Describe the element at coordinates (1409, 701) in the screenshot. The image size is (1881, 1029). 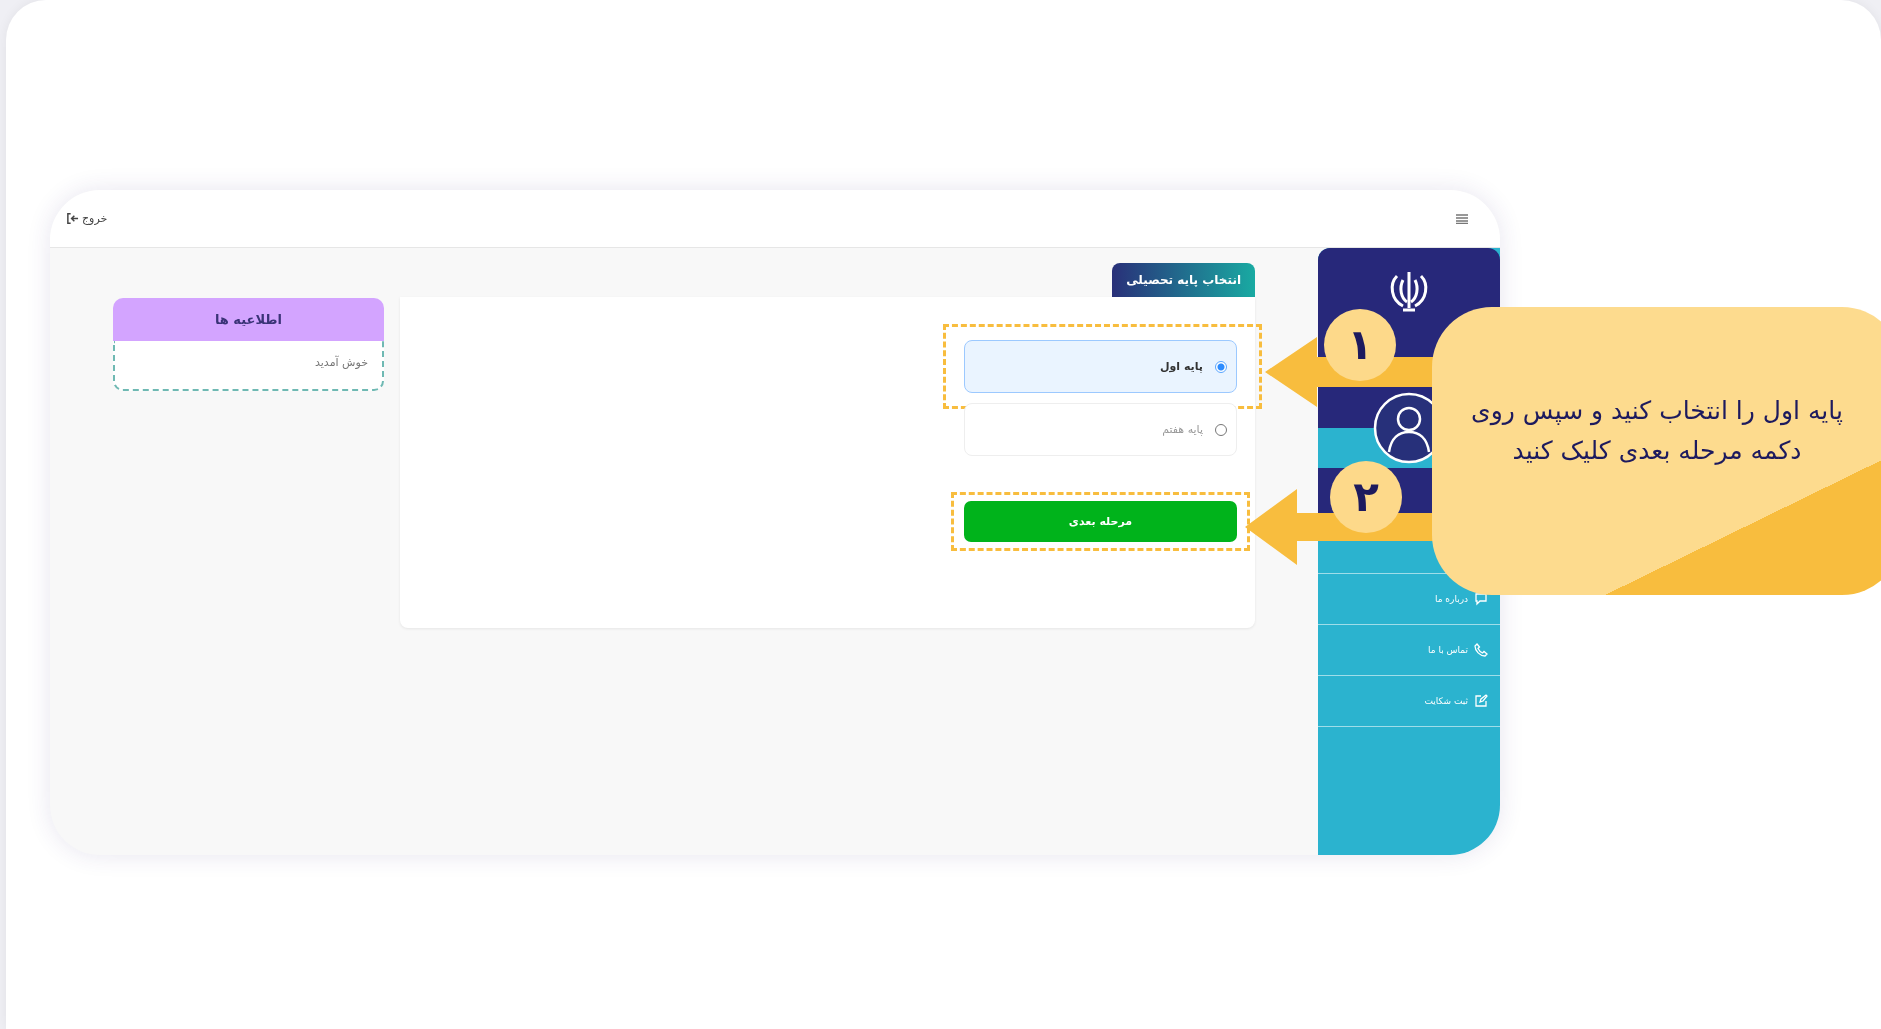
I see `sidebar-item: ثبت شکایت` at that location.